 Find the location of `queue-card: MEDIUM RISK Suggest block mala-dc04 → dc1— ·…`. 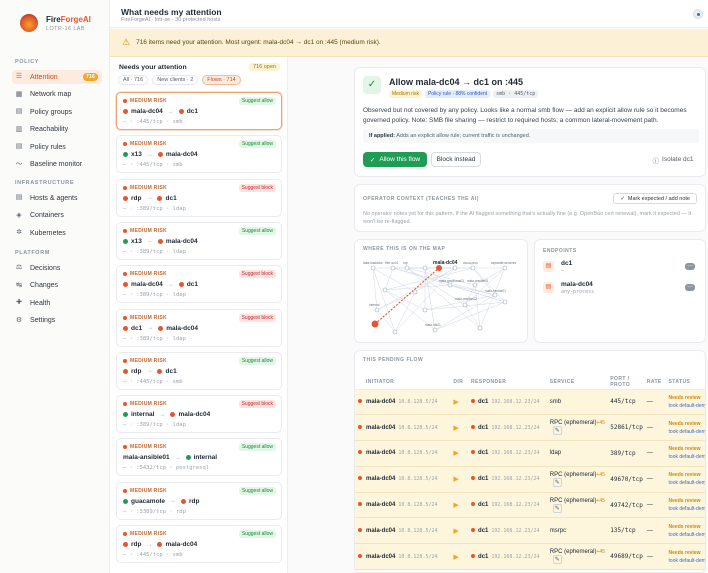

queue-card: MEDIUM RISK Suggest block mala-dc04 → dc1— ·… is located at coordinates (199, 284).